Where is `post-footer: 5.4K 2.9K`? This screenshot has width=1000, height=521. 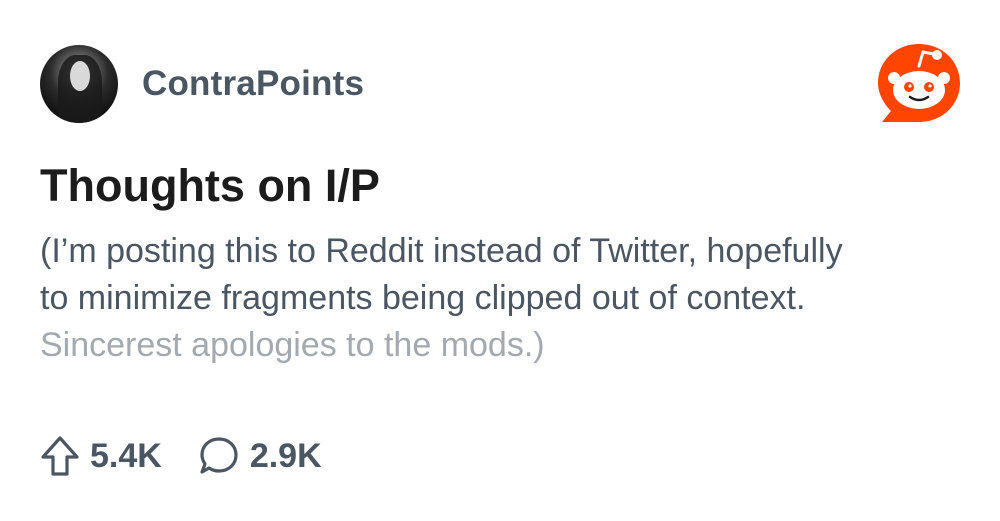
post-footer: 5.4K 2.9K is located at coordinates (199, 456).